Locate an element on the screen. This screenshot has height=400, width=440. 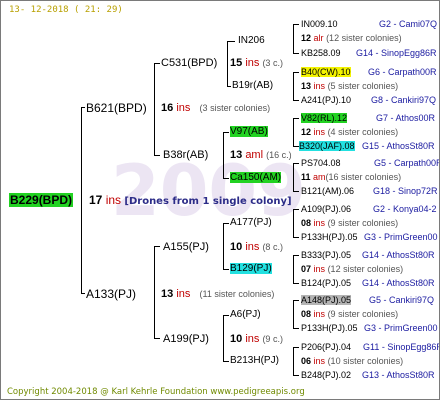
queen-id: A109(PJ).06 is located at coordinates (326, 209).